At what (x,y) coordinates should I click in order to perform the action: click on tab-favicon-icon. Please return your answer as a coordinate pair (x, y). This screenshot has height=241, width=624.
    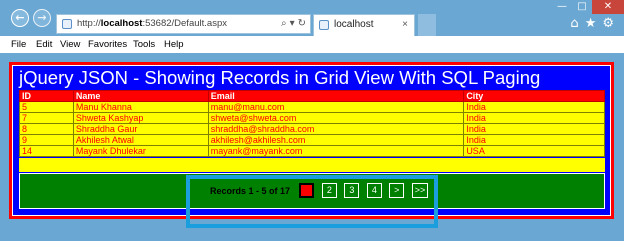
    Looking at the image, I should click on (324, 25).